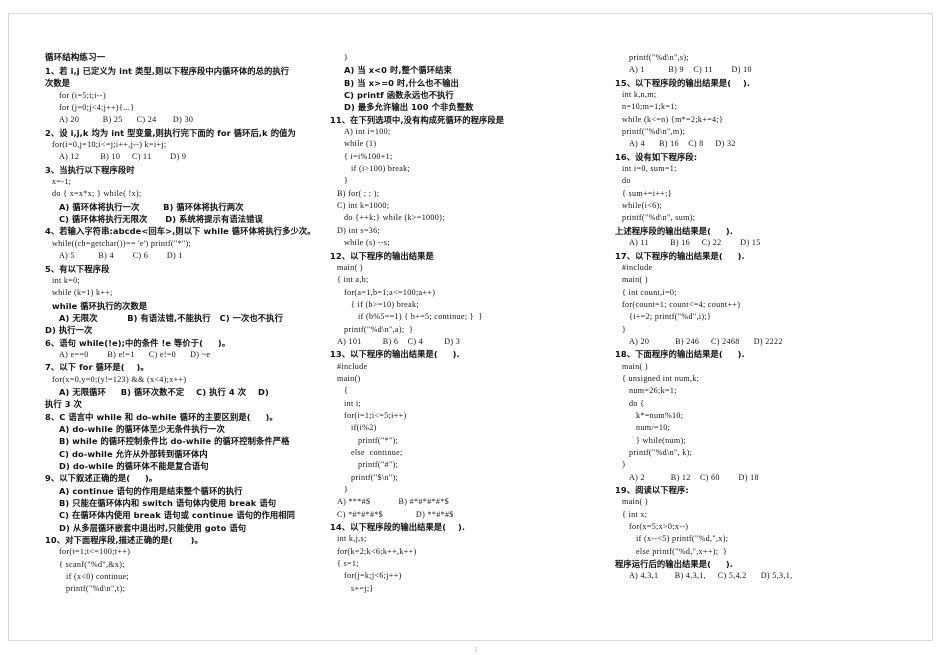 This screenshot has width=945, height=655. Describe the element at coordinates (82, 95) in the screenshot. I see `text-line: for (i=5;i;i--)` at that location.